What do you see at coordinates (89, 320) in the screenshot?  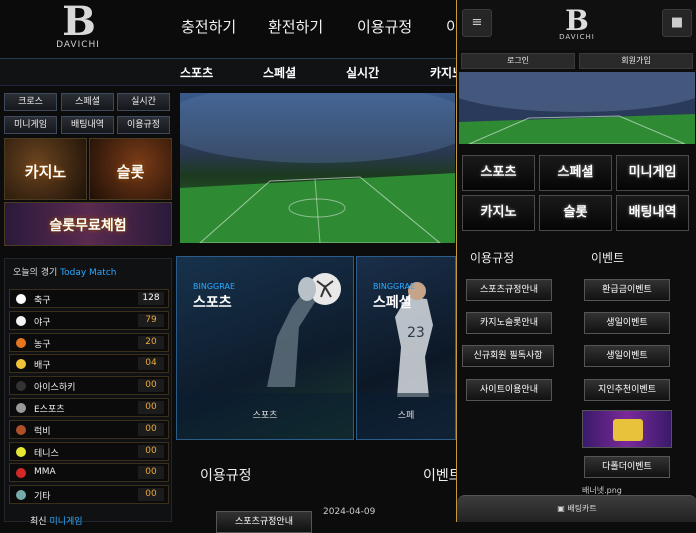 I see `match-row: 야구 79` at bounding box center [89, 320].